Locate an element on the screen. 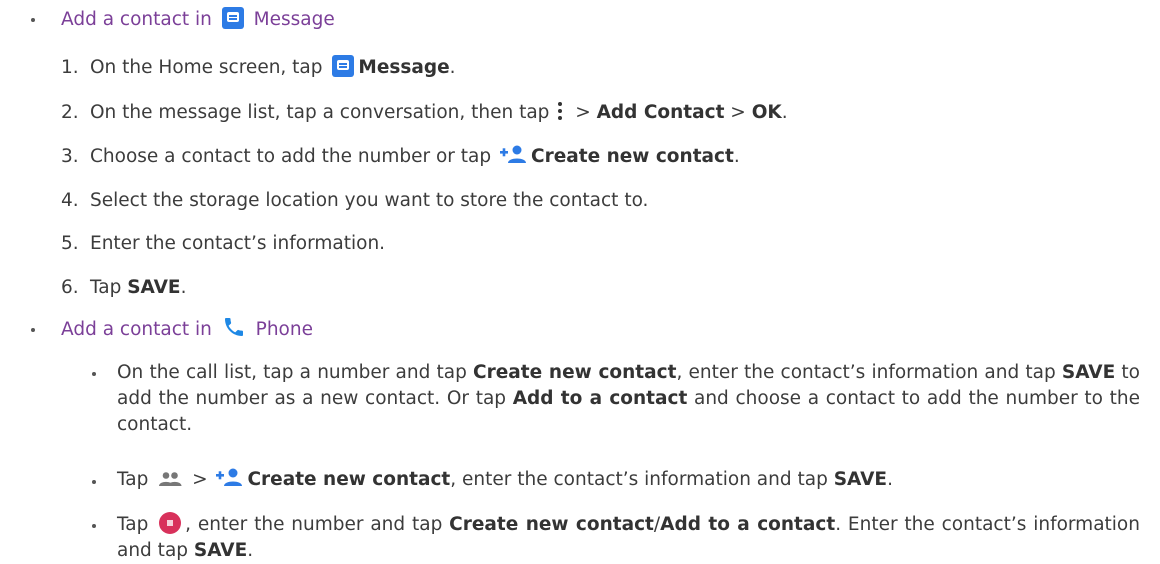 This screenshot has height=564, width=1160. step-bold: Message is located at coordinates (404, 67).